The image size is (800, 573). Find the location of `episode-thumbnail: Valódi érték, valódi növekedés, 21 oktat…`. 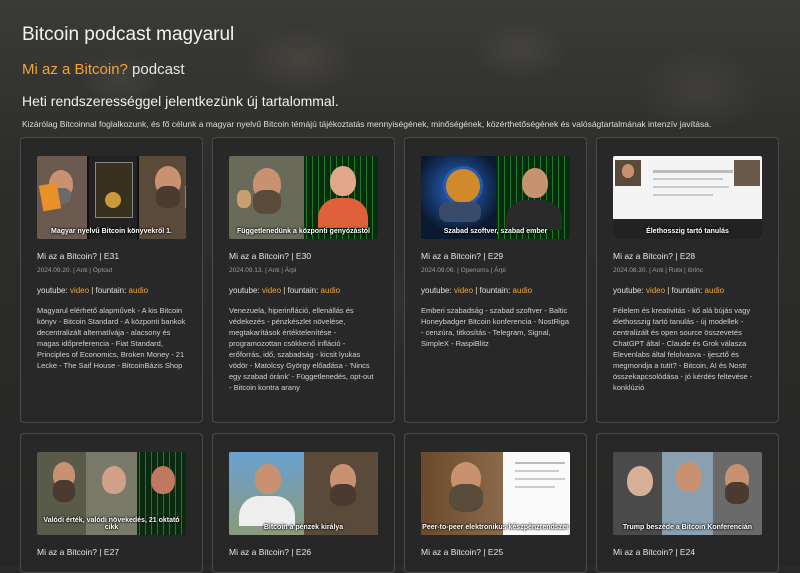

episode-thumbnail: Valódi érték, valódi növekedés, 21 oktat… is located at coordinates (111, 493).